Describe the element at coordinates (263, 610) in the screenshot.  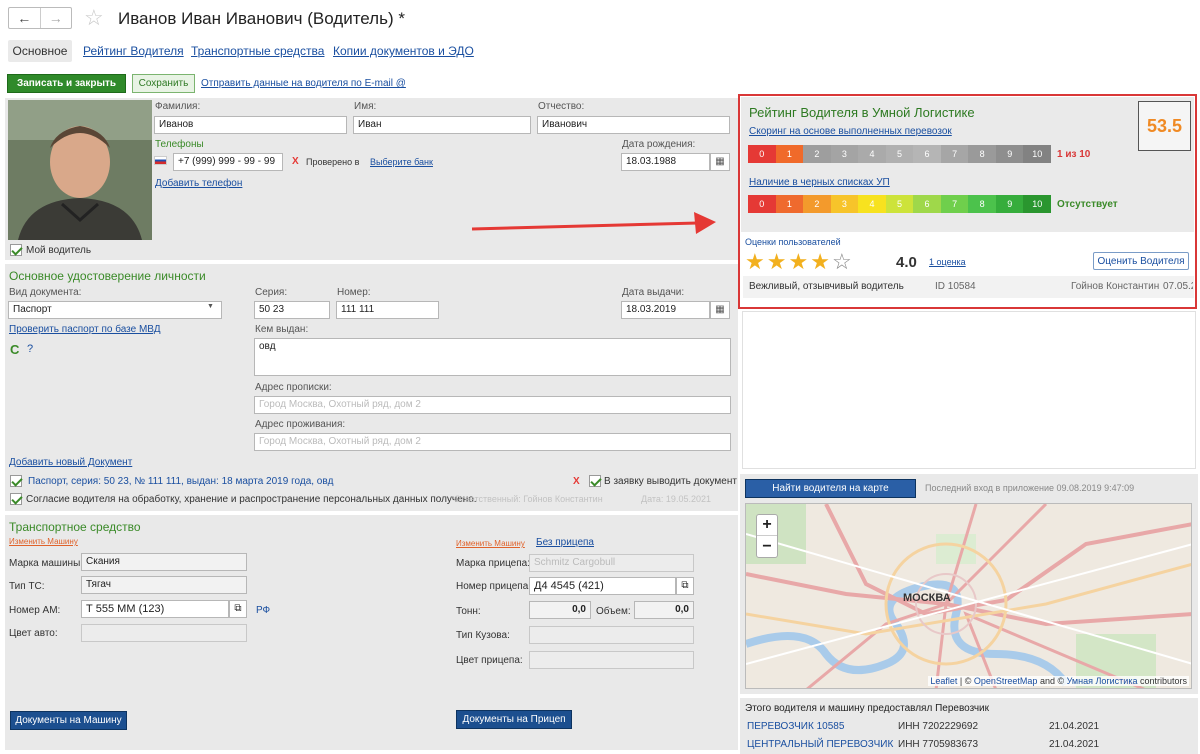
I see `country-label: РФ` at that location.